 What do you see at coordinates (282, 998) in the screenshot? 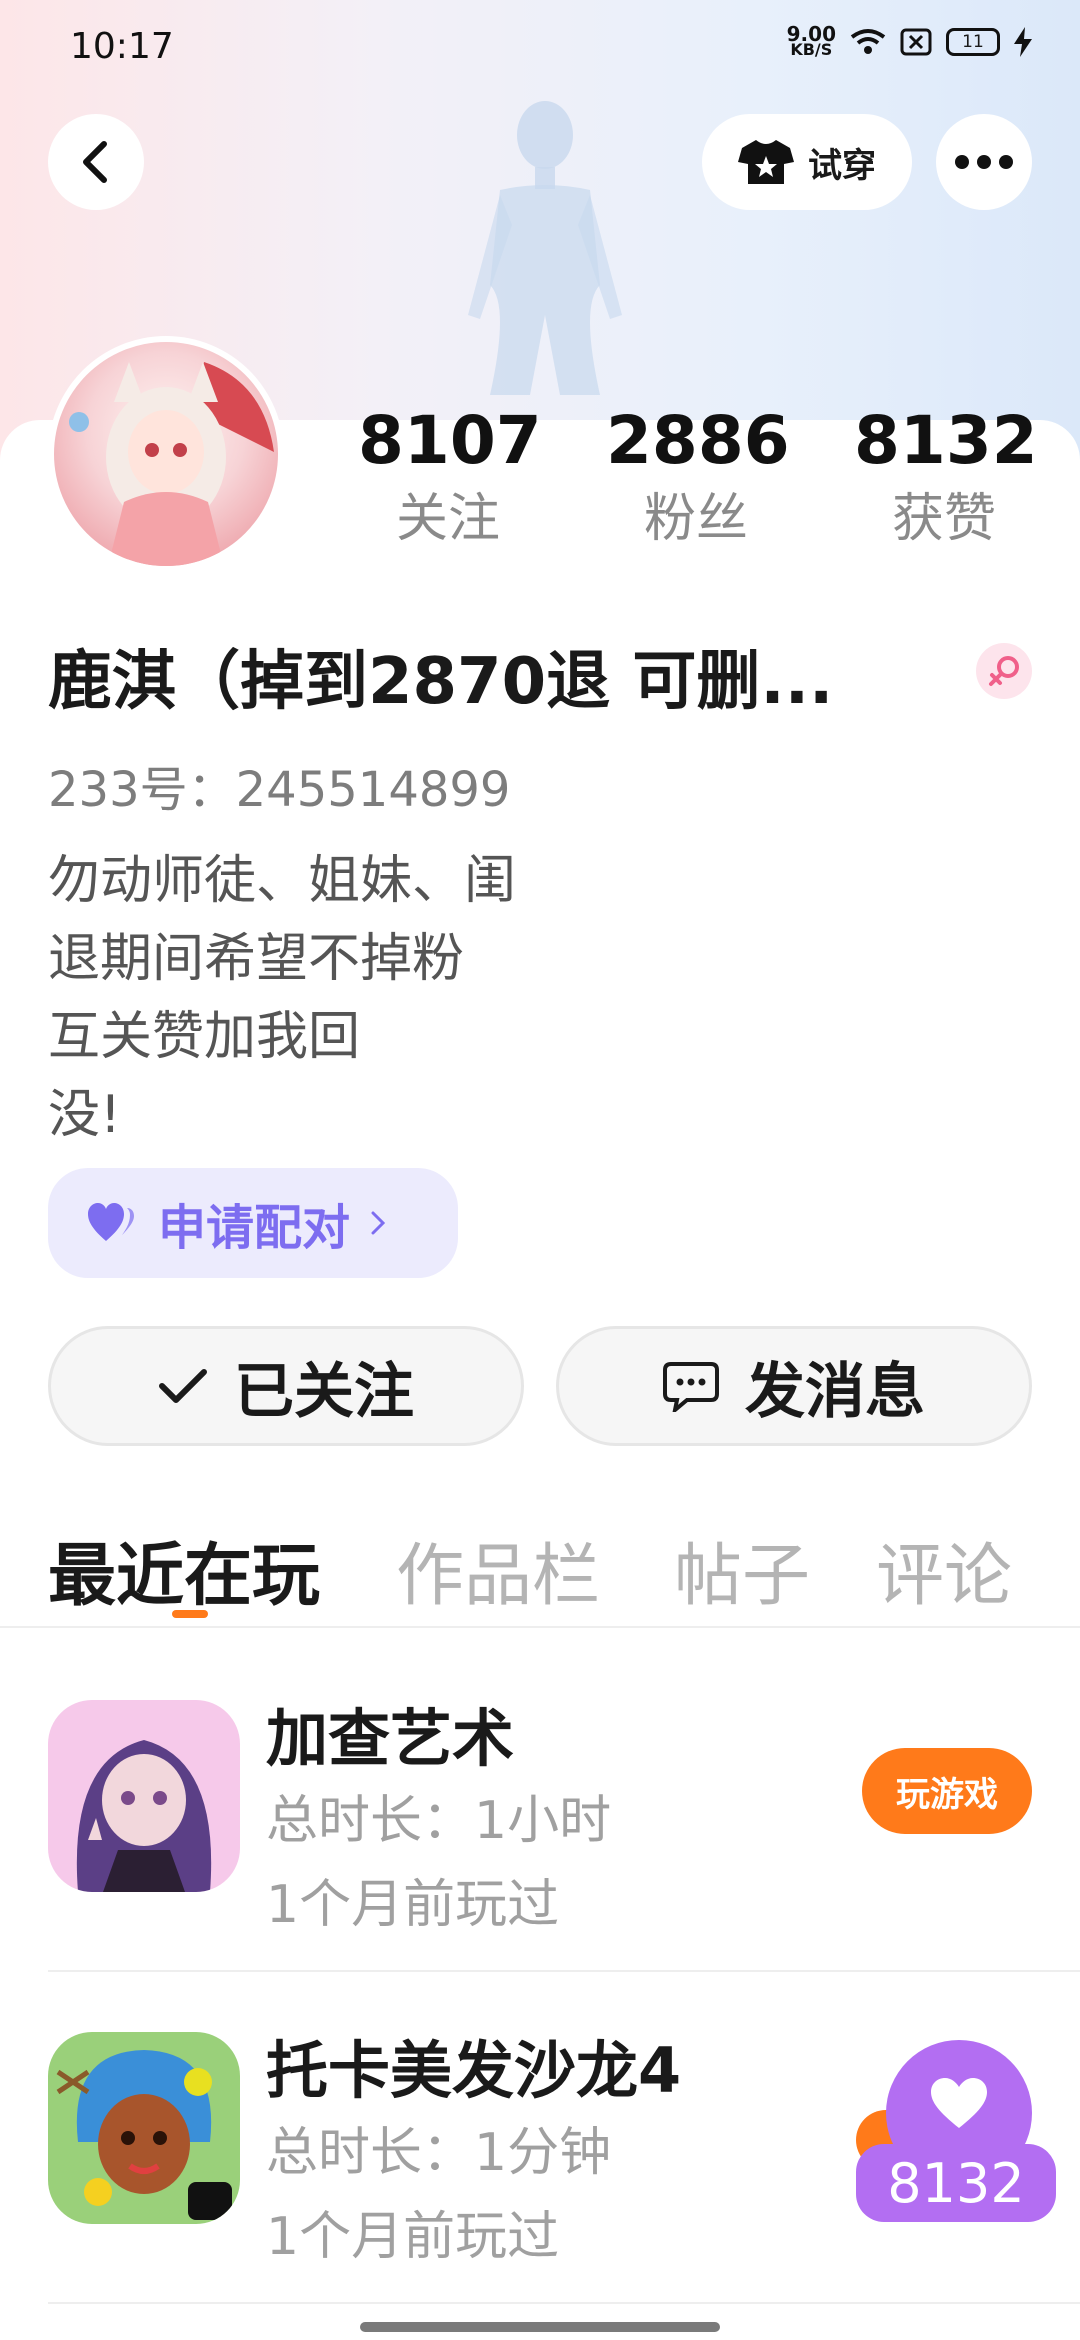
I see `bio: 勿动师徒、姐妹、闺 退期间希望不掉粉 互关赞加我回 没!` at bounding box center [282, 998].